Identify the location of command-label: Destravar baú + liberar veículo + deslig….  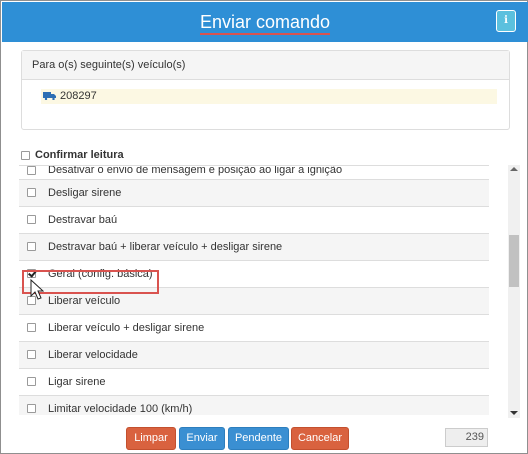
(165, 247).